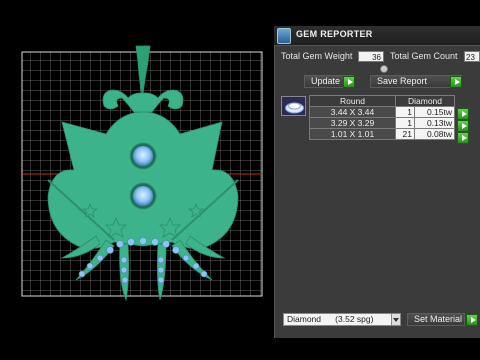 This screenshot has height=360, width=480. Describe the element at coordinates (384, 69) in the screenshot. I see `panel-divider-handle` at that location.